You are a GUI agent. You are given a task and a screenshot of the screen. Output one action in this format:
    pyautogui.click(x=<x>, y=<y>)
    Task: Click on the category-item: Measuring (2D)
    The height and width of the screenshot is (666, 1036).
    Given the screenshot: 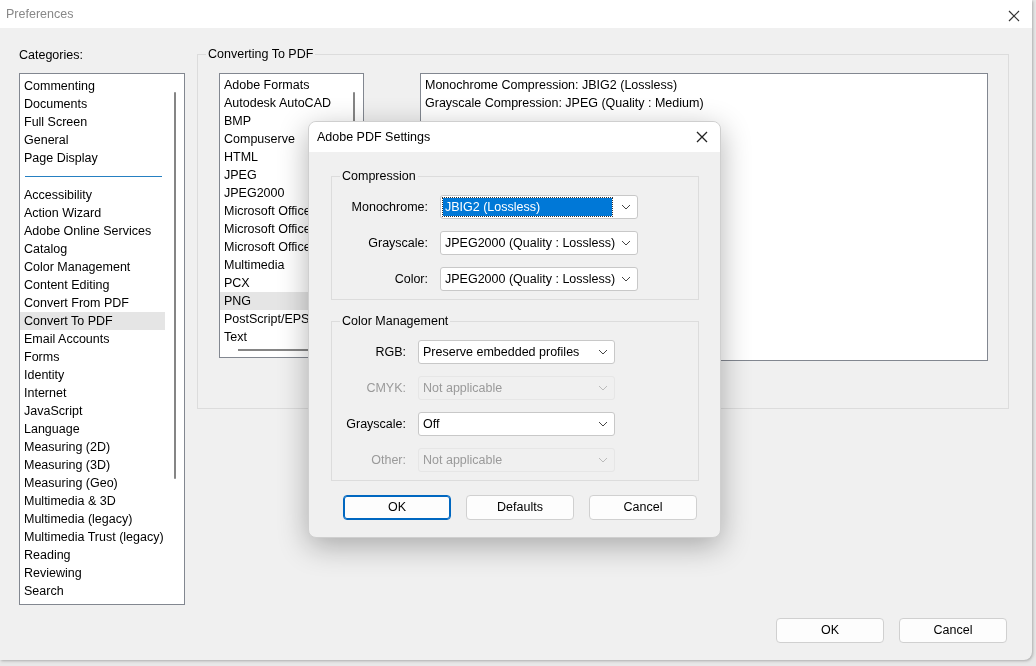 What is the action you would take?
    pyautogui.click(x=92, y=447)
    